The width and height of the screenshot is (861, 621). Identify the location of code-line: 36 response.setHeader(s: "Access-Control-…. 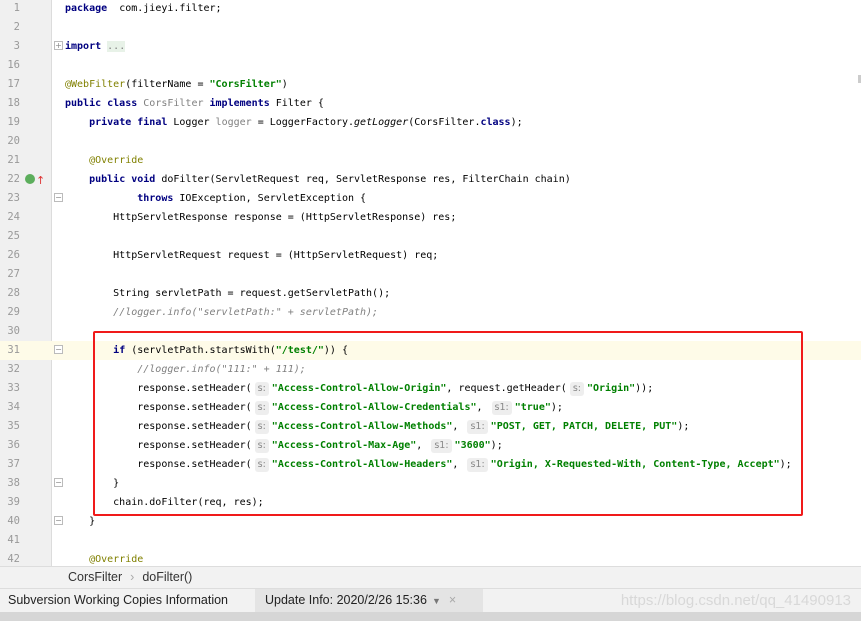
(430, 445).